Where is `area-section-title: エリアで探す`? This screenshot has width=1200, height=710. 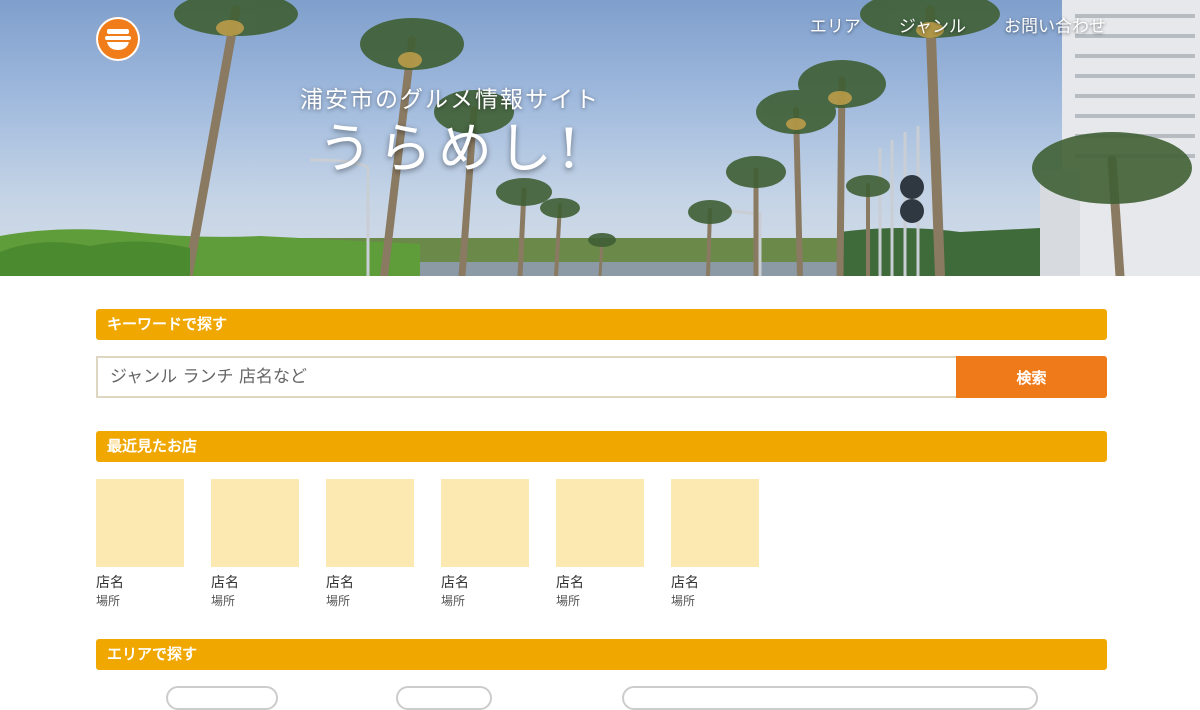 area-section-title: エリアで探す is located at coordinates (601, 654).